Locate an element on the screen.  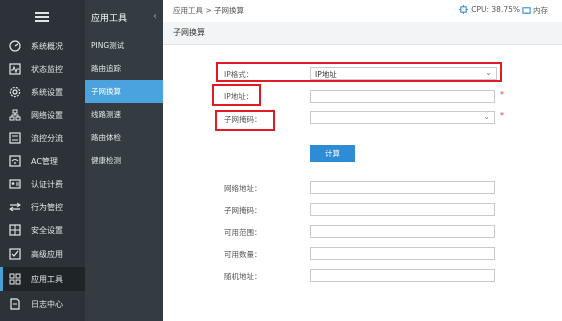
topbar: 应用工具 > 子网换算 CPU: 38.75% 内存 is located at coordinates (362, 11).